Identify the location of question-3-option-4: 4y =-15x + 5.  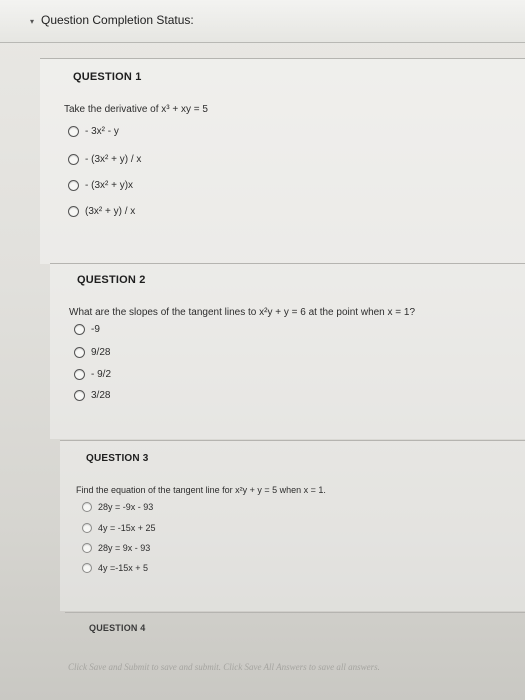
(115, 568).